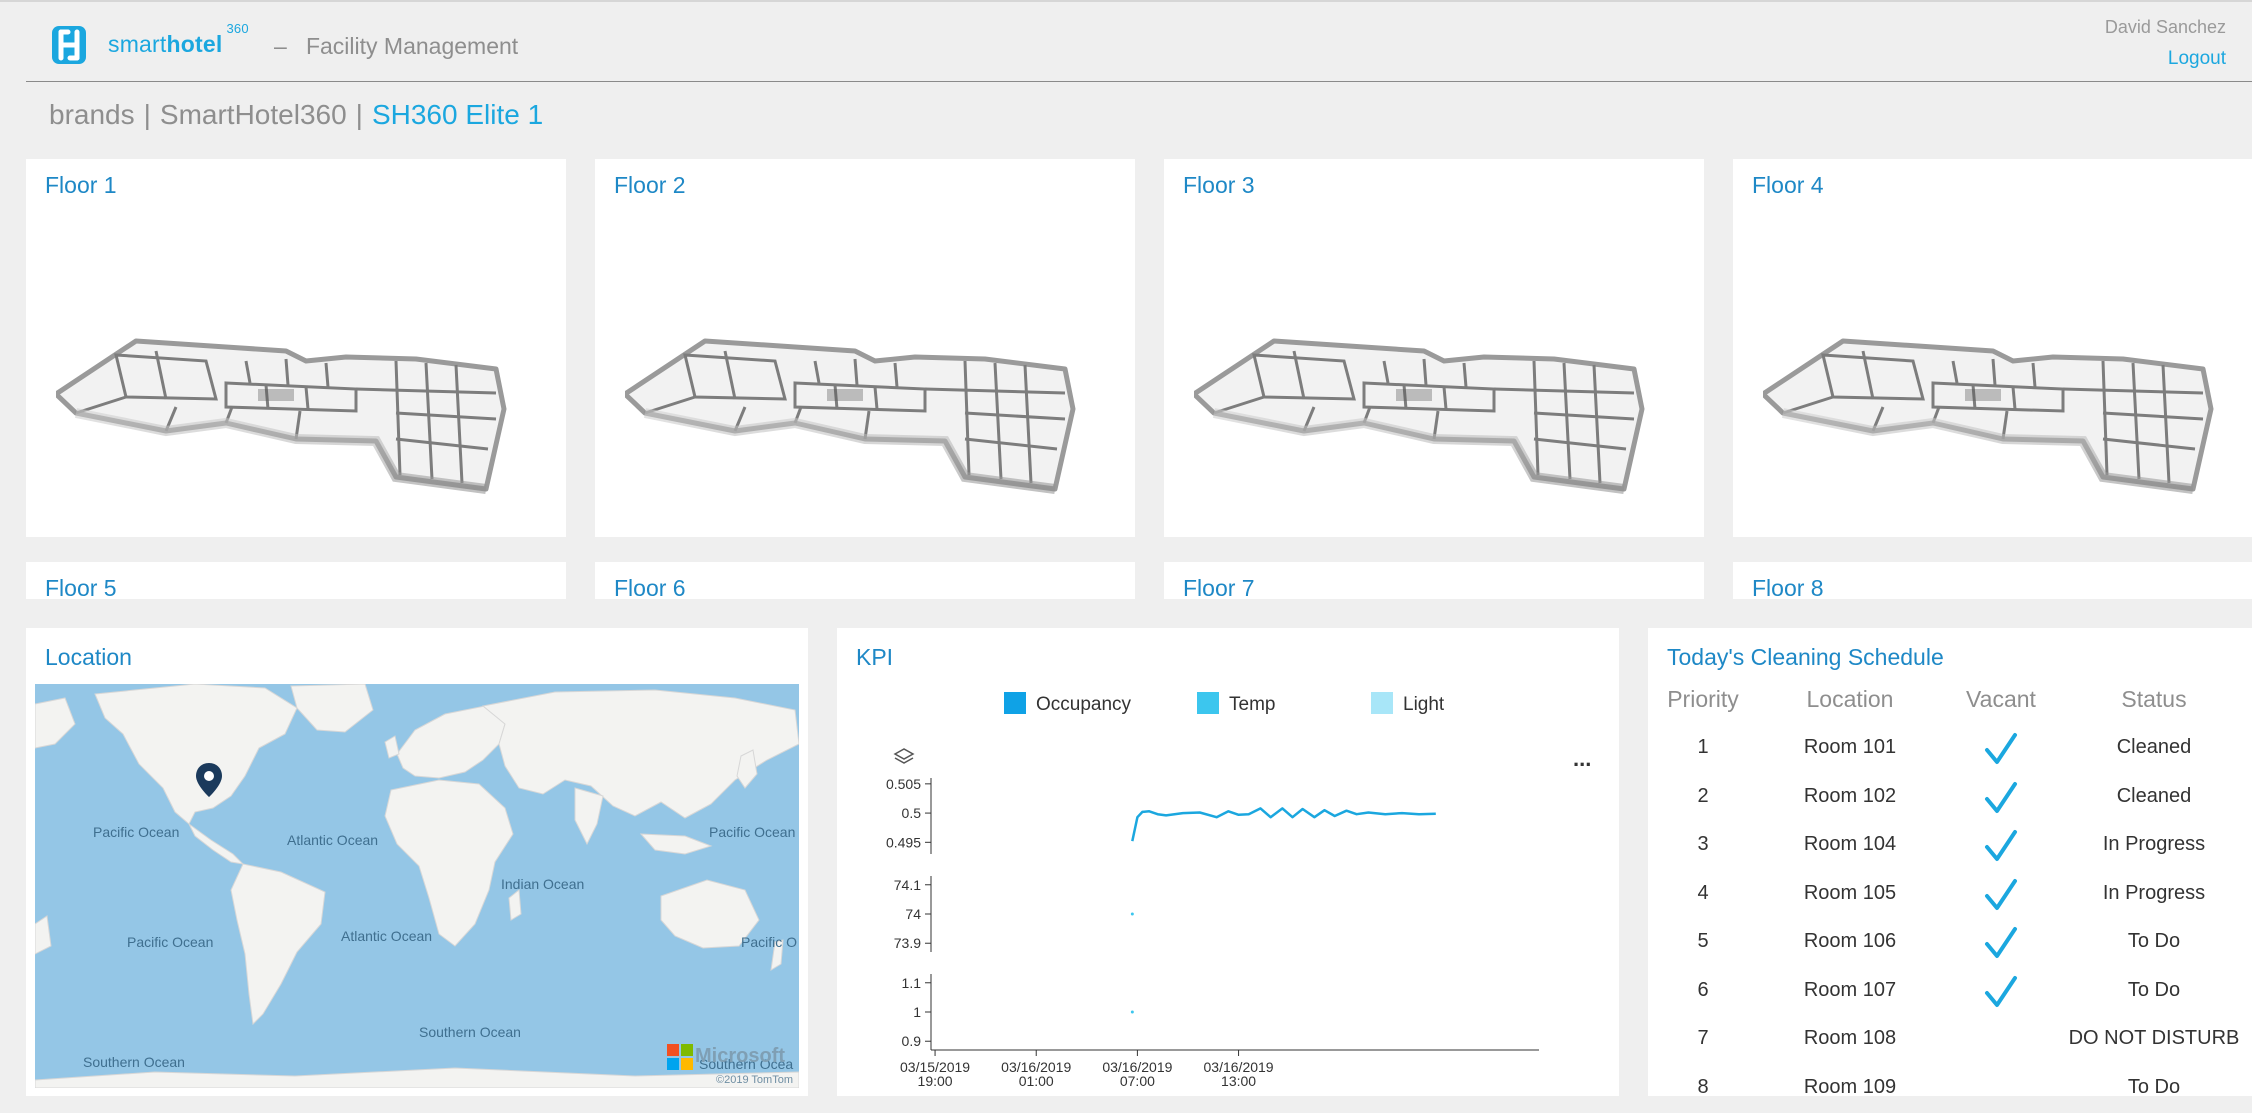 The image size is (2252, 1113). I want to click on floor-card: Floor 4, so click(1992, 348).